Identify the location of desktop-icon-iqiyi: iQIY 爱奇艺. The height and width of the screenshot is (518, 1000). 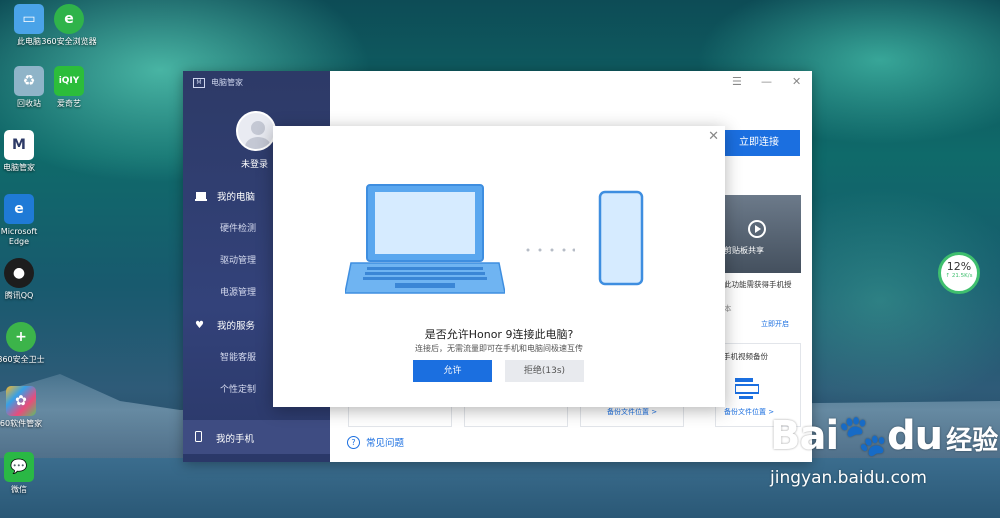
(69, 87).